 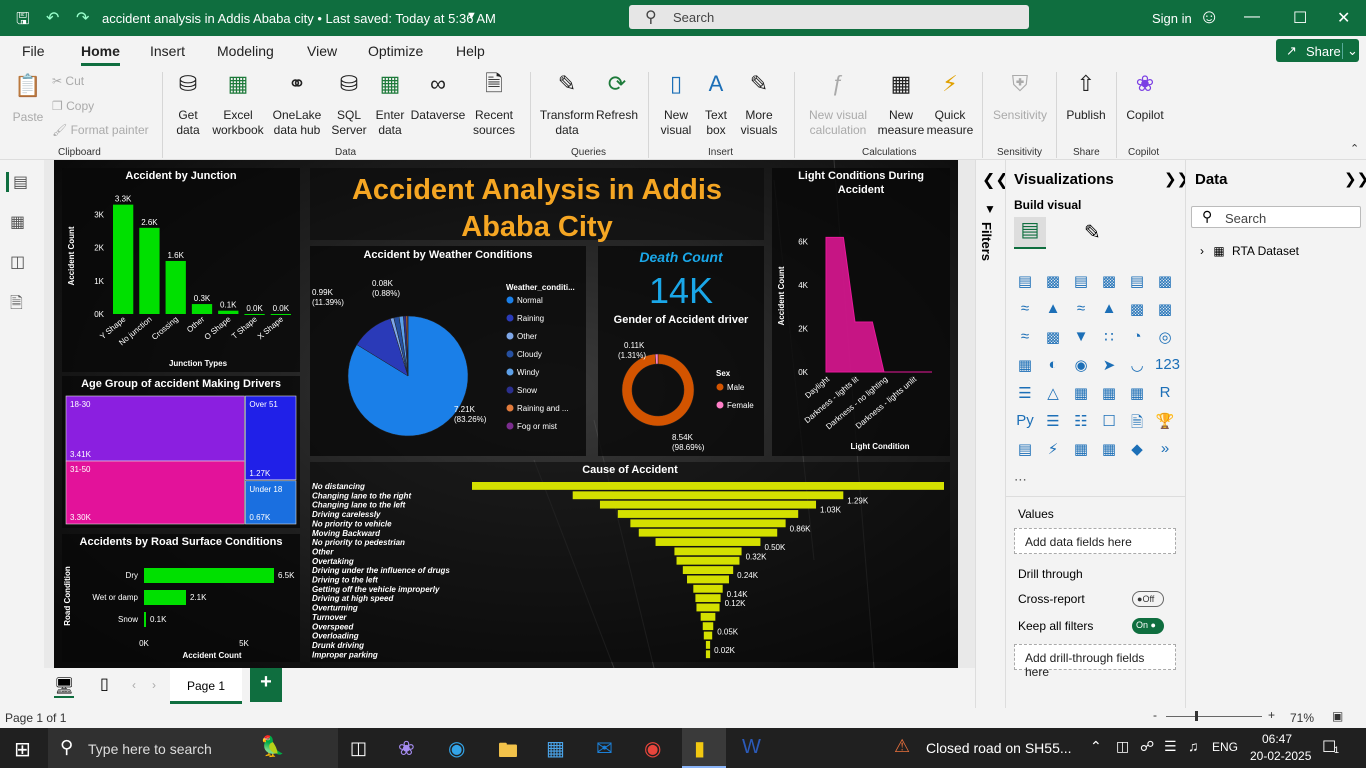 I want to click on power-automate-icon: ▦, so click(x=1081, y=450).